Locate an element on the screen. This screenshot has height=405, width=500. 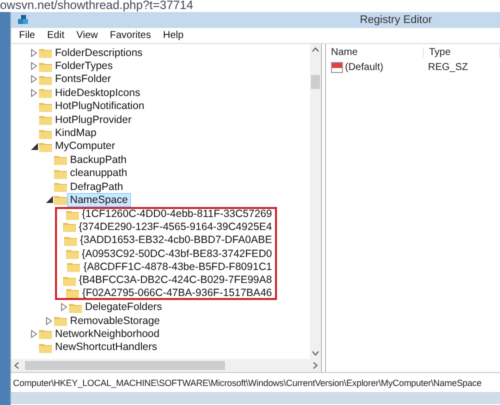
scroll-down-icon is located at coordinates (315, 353).